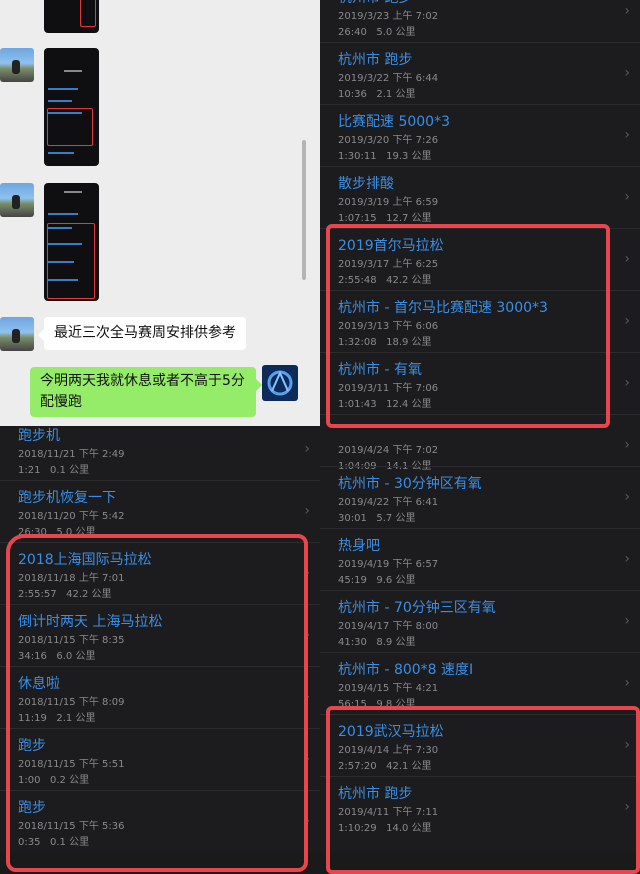 This screenshot has height=874, width=640. I want to click on activity-distance: 9.6 公里, so click(396, 580).